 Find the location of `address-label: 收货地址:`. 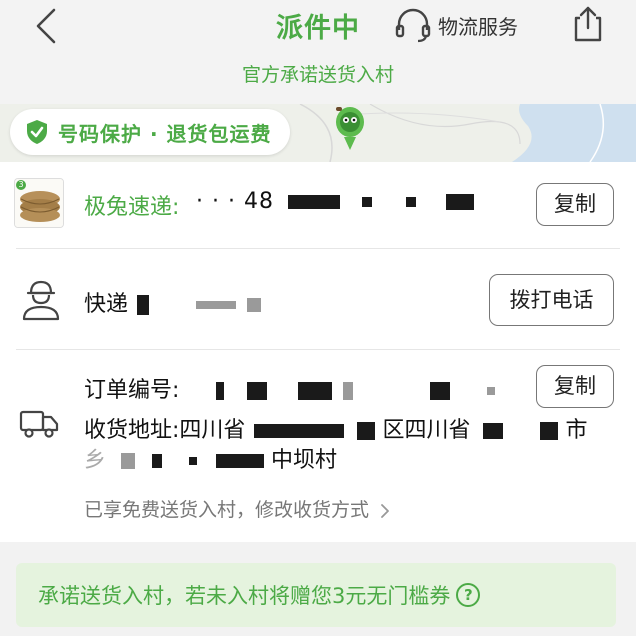

address-label: 收货地址: is located at coordinates (132, 430).